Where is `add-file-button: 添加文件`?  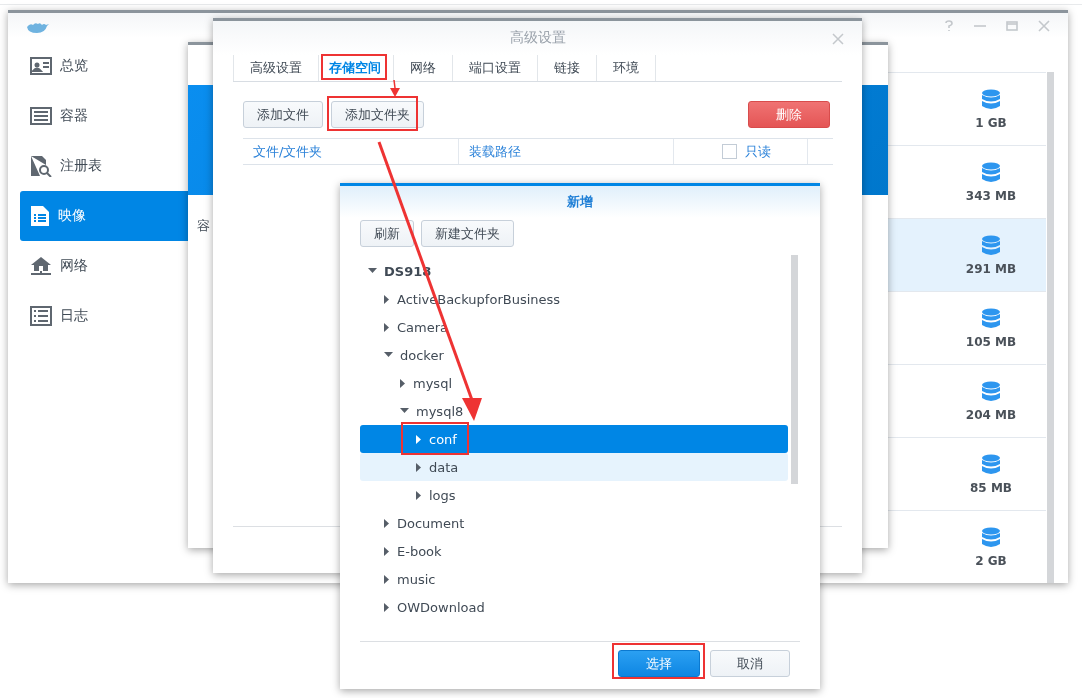
add-file-button: 添加文件 is located at coordinates (283, 114).